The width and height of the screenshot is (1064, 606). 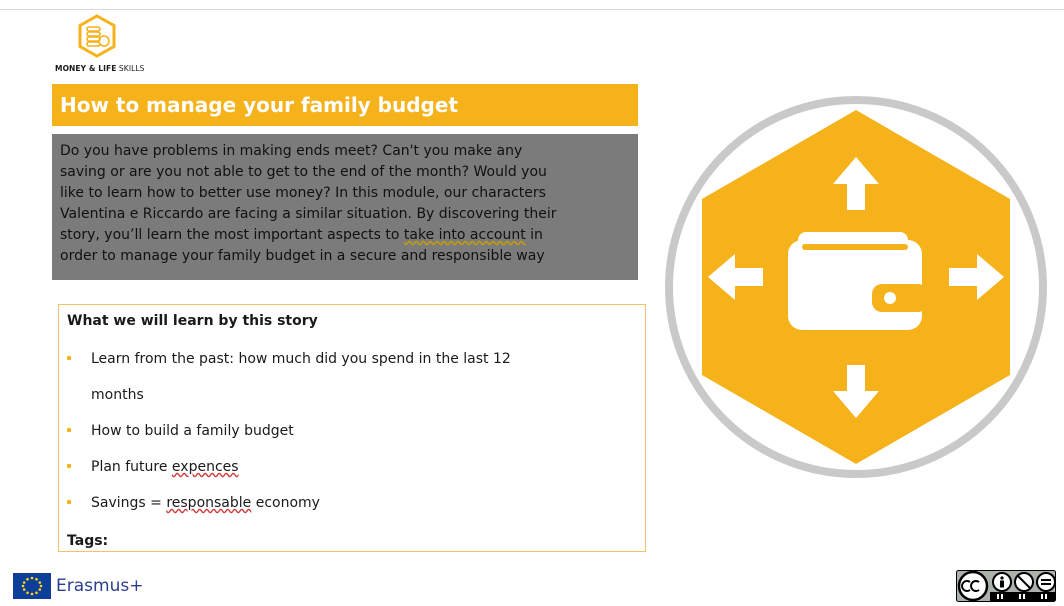 What do you see at coordinates (532, 9) in the screenshot?
I see `top-divider` at bounding box center [532, 9].